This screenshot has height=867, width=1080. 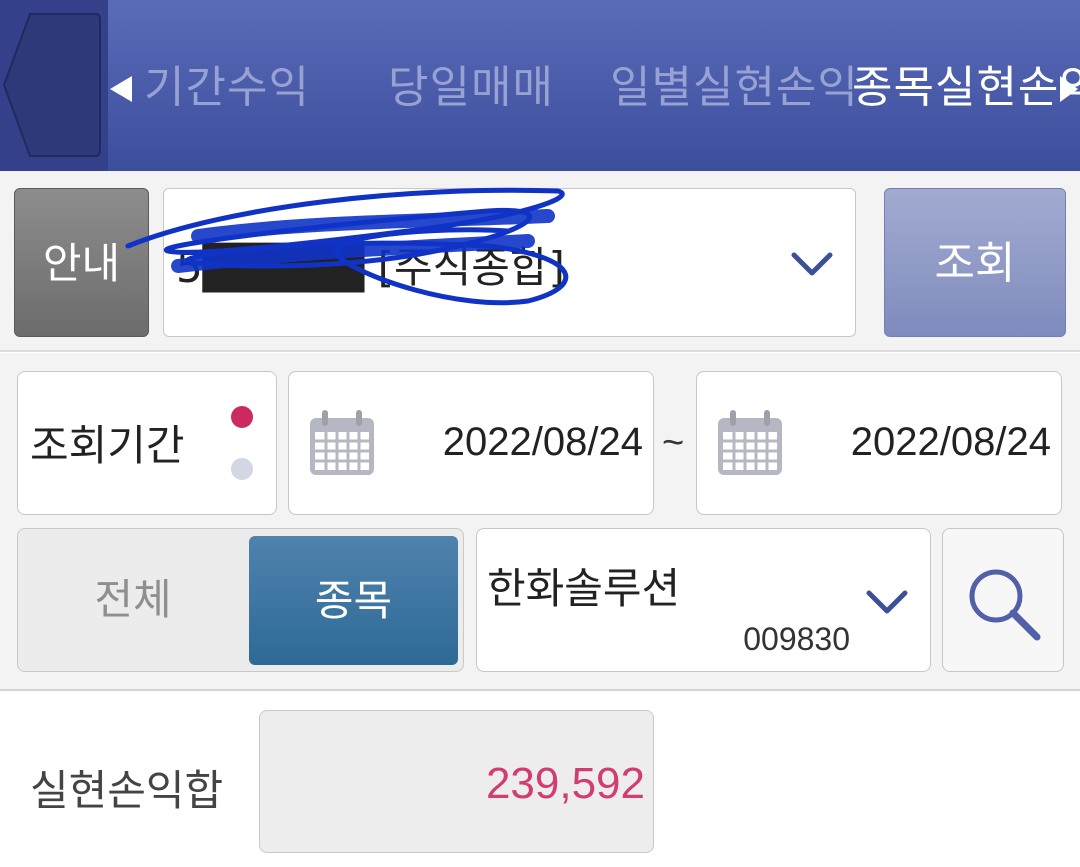 I want to click on period-box: 조회기간, so click(x=147, y=443).